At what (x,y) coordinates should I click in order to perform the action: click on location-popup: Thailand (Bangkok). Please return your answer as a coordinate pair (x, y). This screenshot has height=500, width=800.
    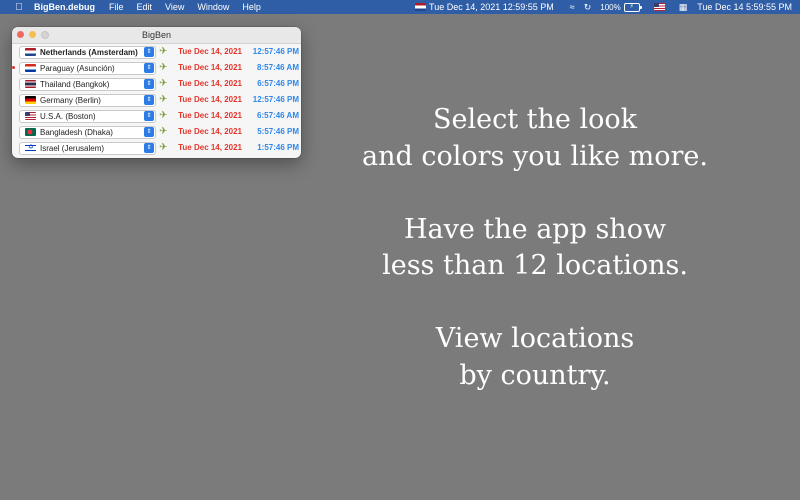
    Looking at the image, I should click on (87, 84).